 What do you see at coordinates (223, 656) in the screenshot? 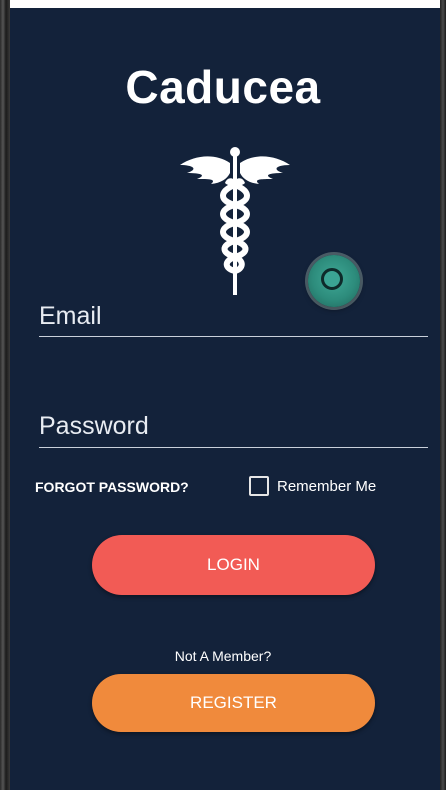
I see `not-member-text: Not A Member?` at bounding box center [223, 656].